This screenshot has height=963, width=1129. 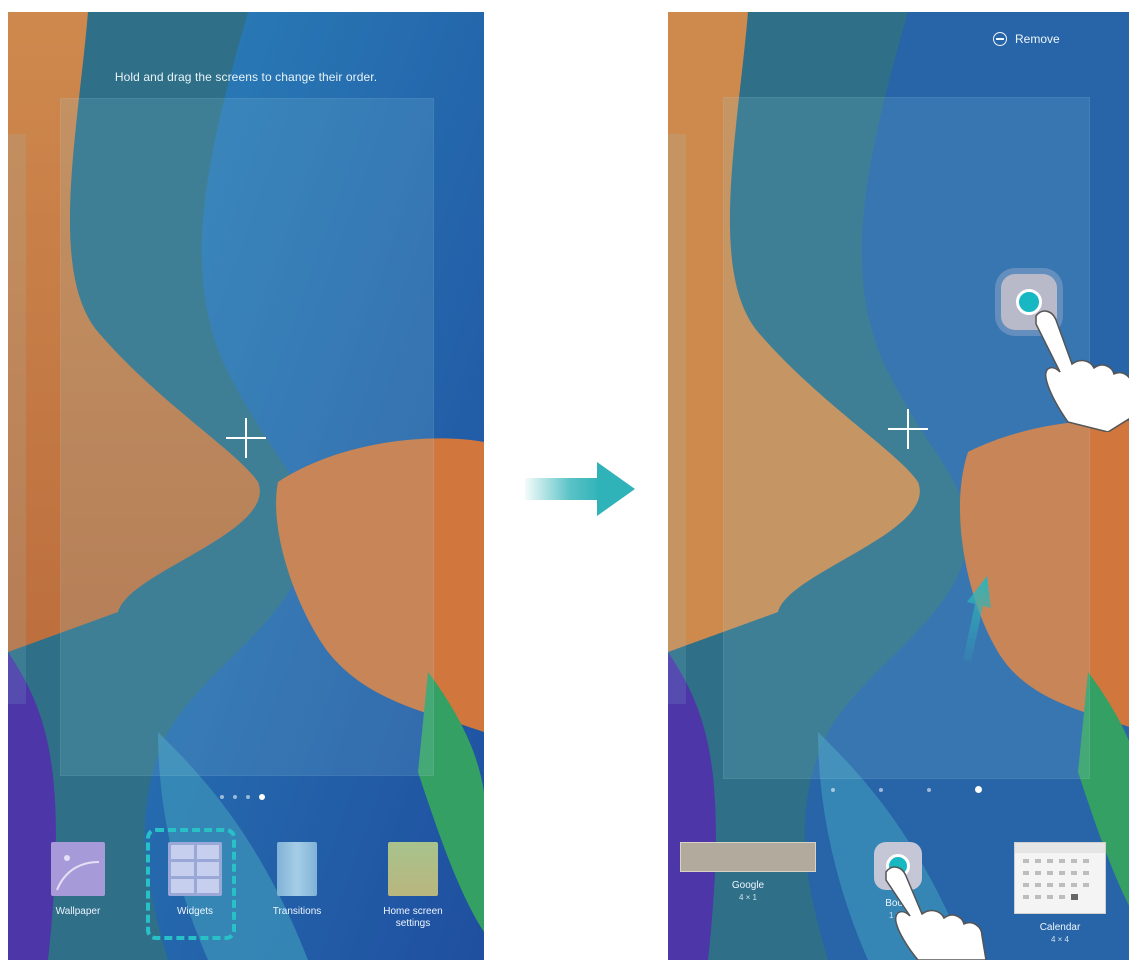 I want to click on home-screen-settings-icon, so click(x=413, y=869).